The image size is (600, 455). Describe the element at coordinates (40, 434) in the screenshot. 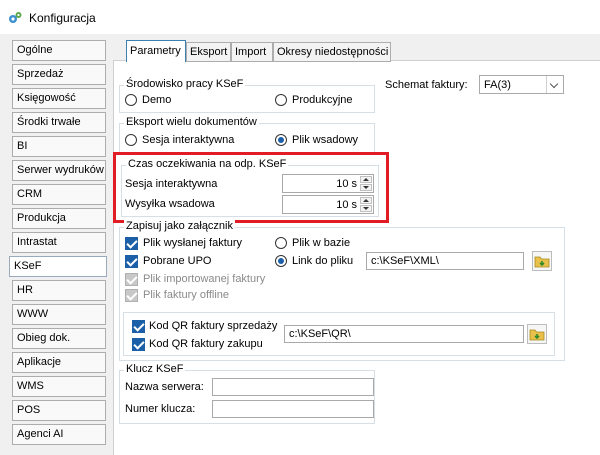

I see `sidebar-item-label: Agenci AI` at that location.